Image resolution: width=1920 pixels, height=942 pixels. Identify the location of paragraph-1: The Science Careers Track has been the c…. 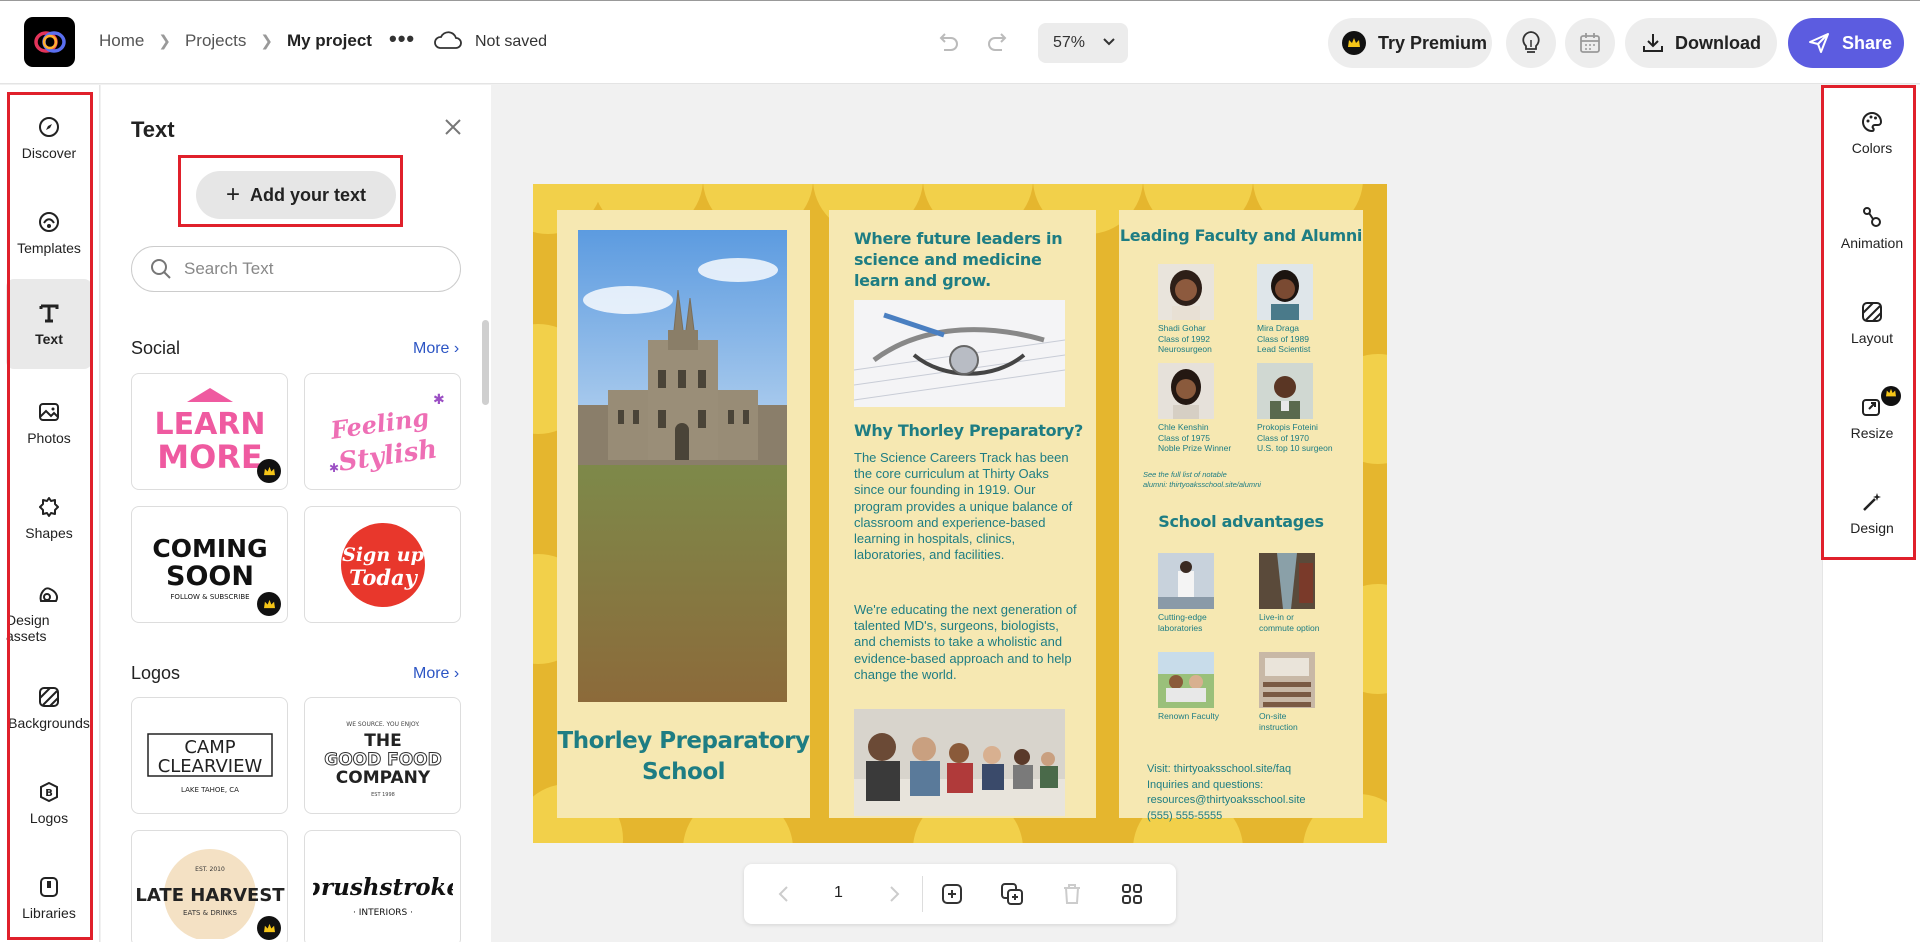
(966, 506).